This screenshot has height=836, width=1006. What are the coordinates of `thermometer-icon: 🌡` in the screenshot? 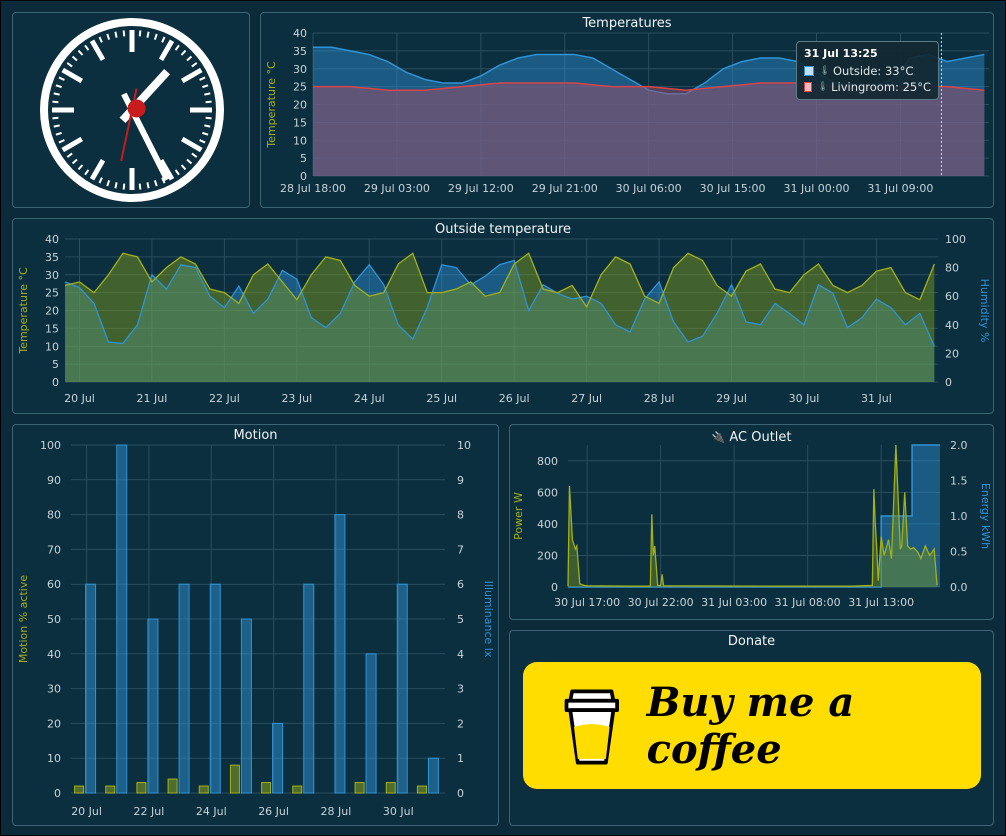 It's located at (825, 71).